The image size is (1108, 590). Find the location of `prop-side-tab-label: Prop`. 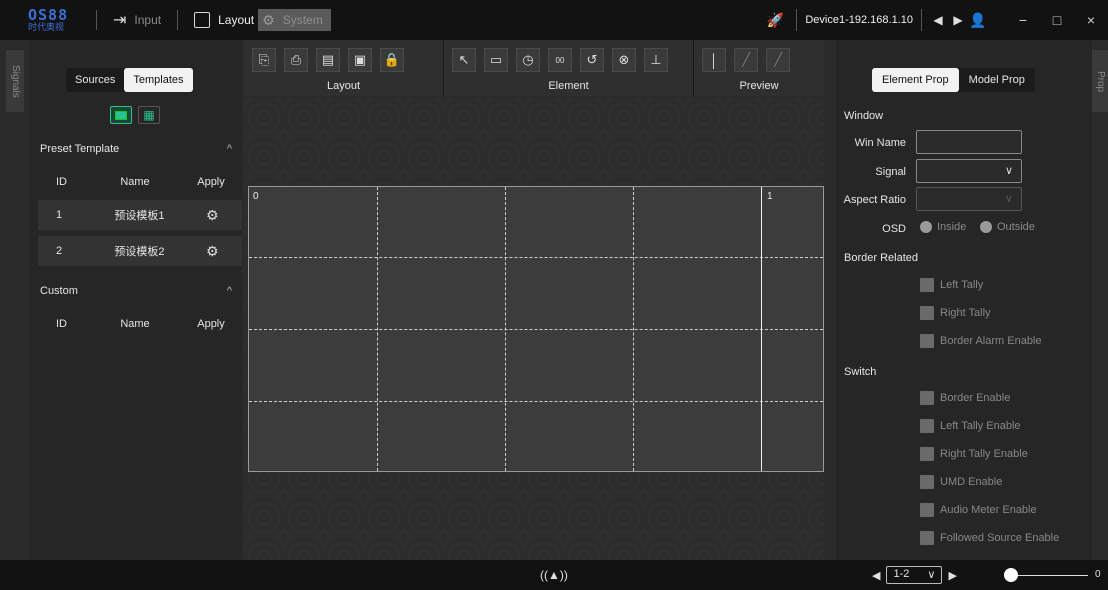

prop-side-tab-label: Prop is located at coordinates (1101, 81).